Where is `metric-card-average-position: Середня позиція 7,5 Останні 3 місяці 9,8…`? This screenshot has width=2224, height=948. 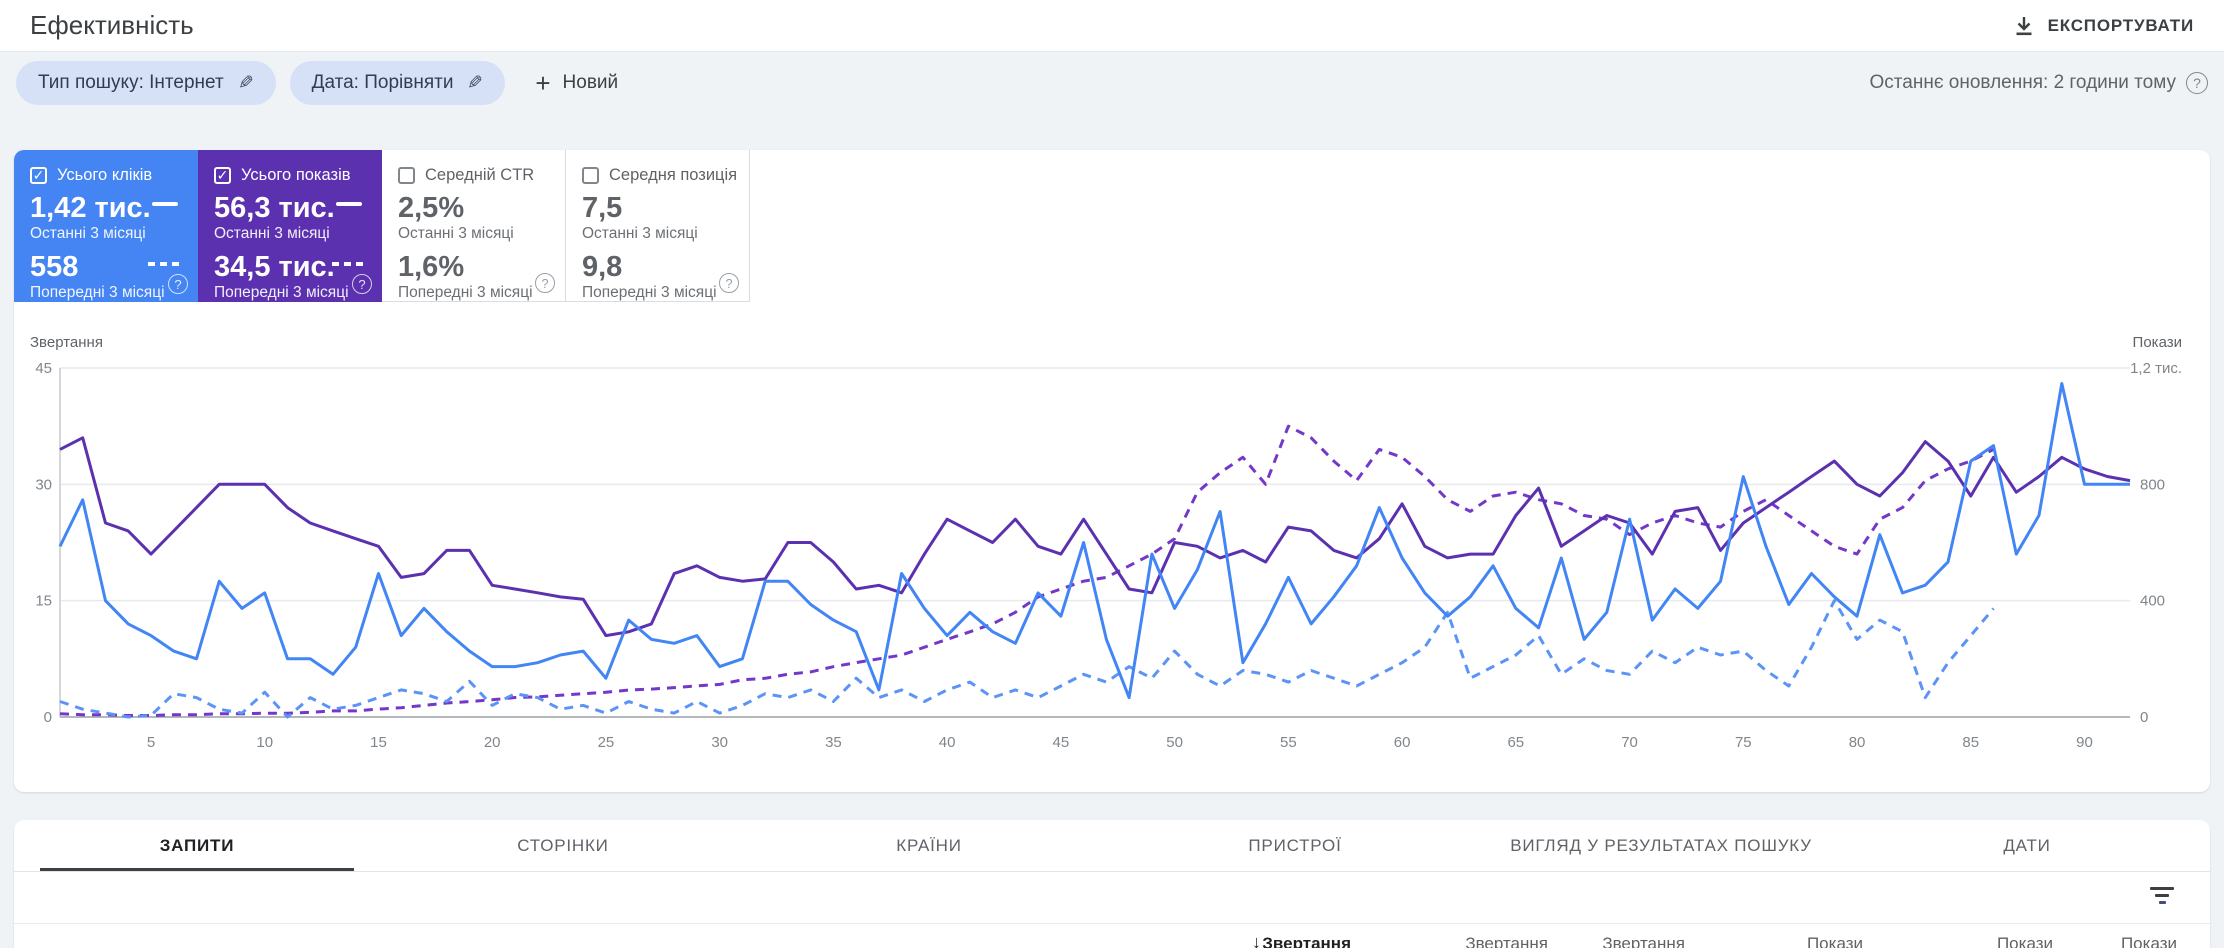 metric-card-average-position: Середня позиція 7,5 Останні 3 місяці 9,8… is located at coordinates (658, 226).